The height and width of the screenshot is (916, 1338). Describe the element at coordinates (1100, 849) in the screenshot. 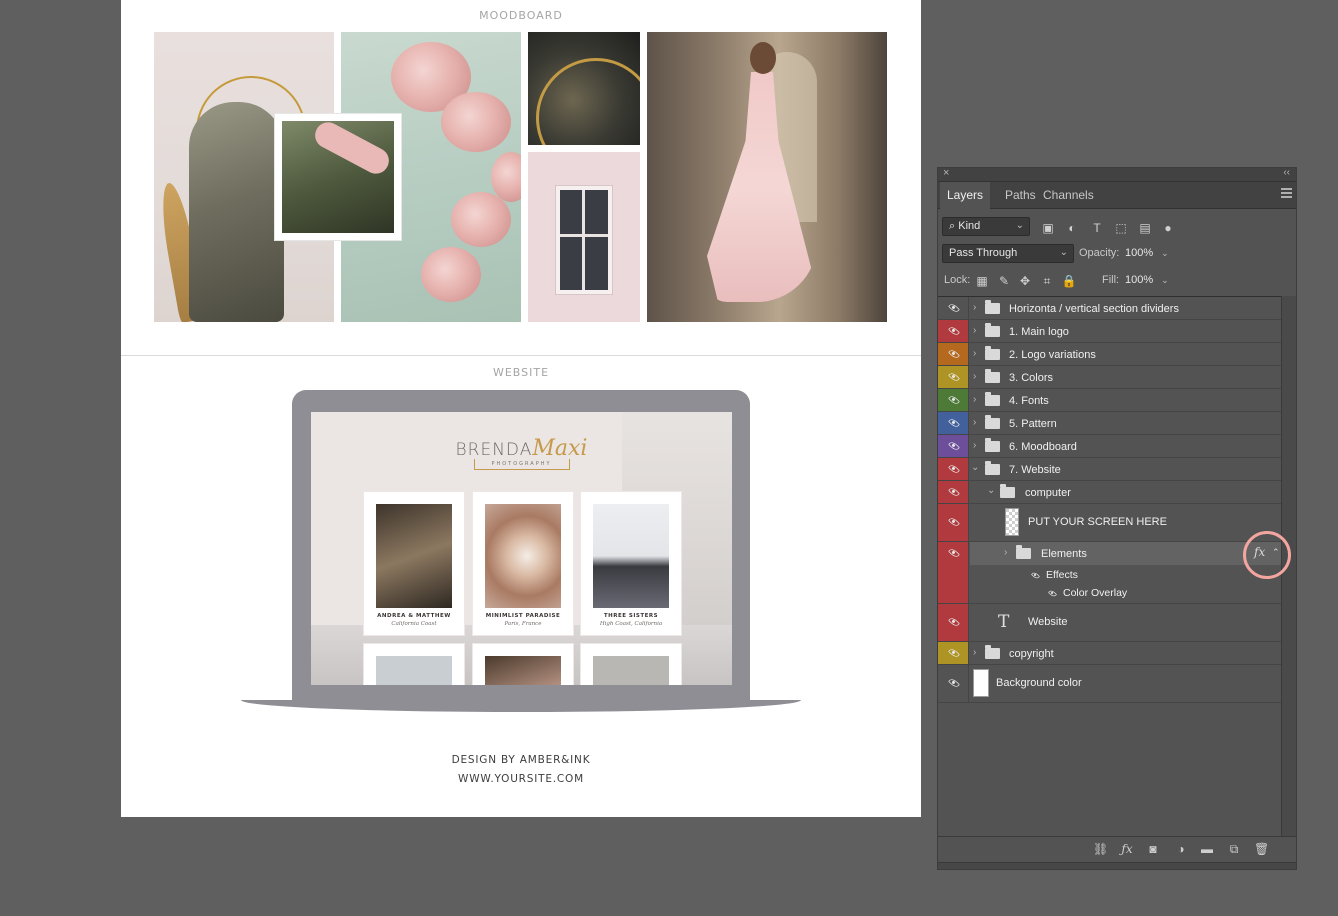

I see `link-layers-icon: ⛓` at that location.